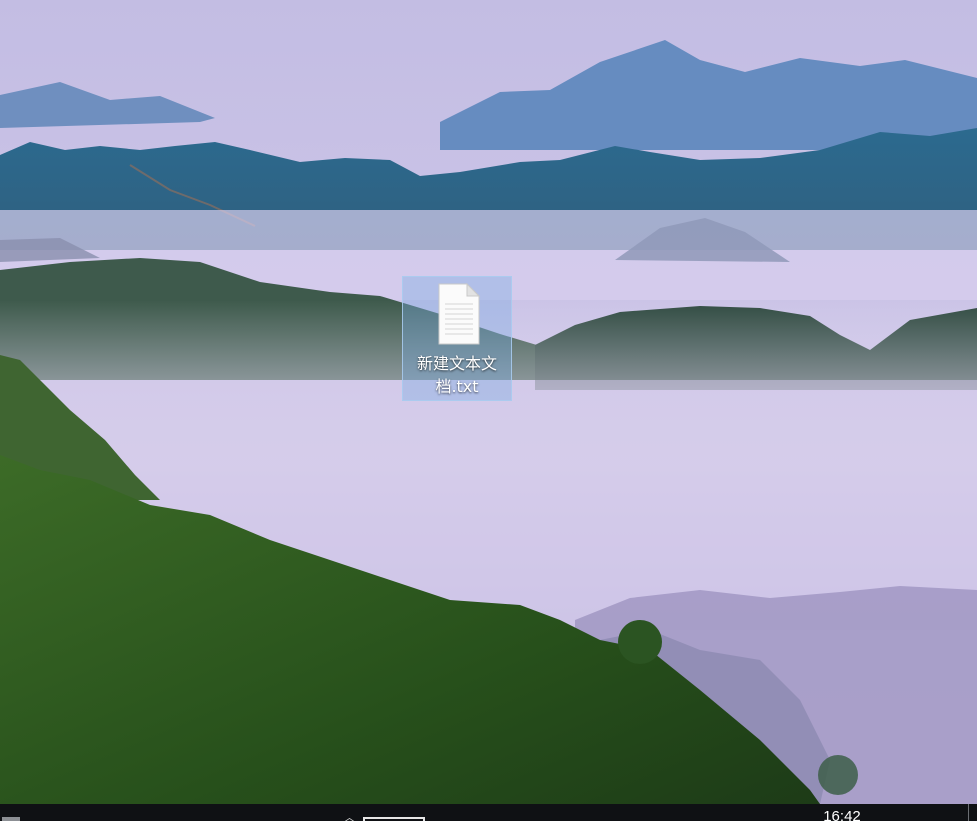  What do you see at coordinates (968, 812) in the screenshot?
I see `show-desktop-button` at bounding box center [968, 812].